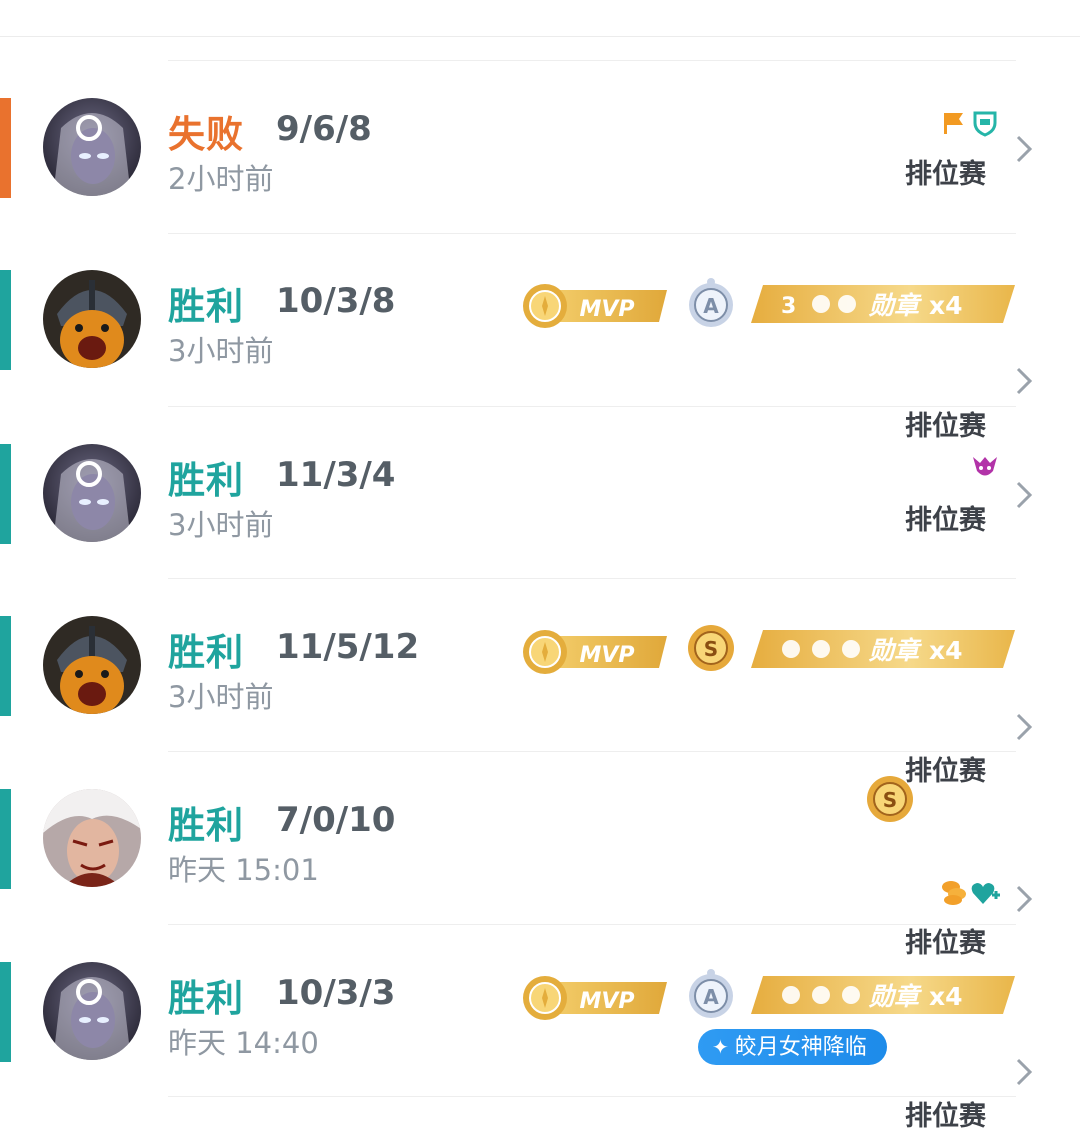 Image resolution: width=1080 pixels, height=1133 pixels. Describe the element at coordinates (221, 179) in the screenshot. I see `match-time: 2小时前` at that location.